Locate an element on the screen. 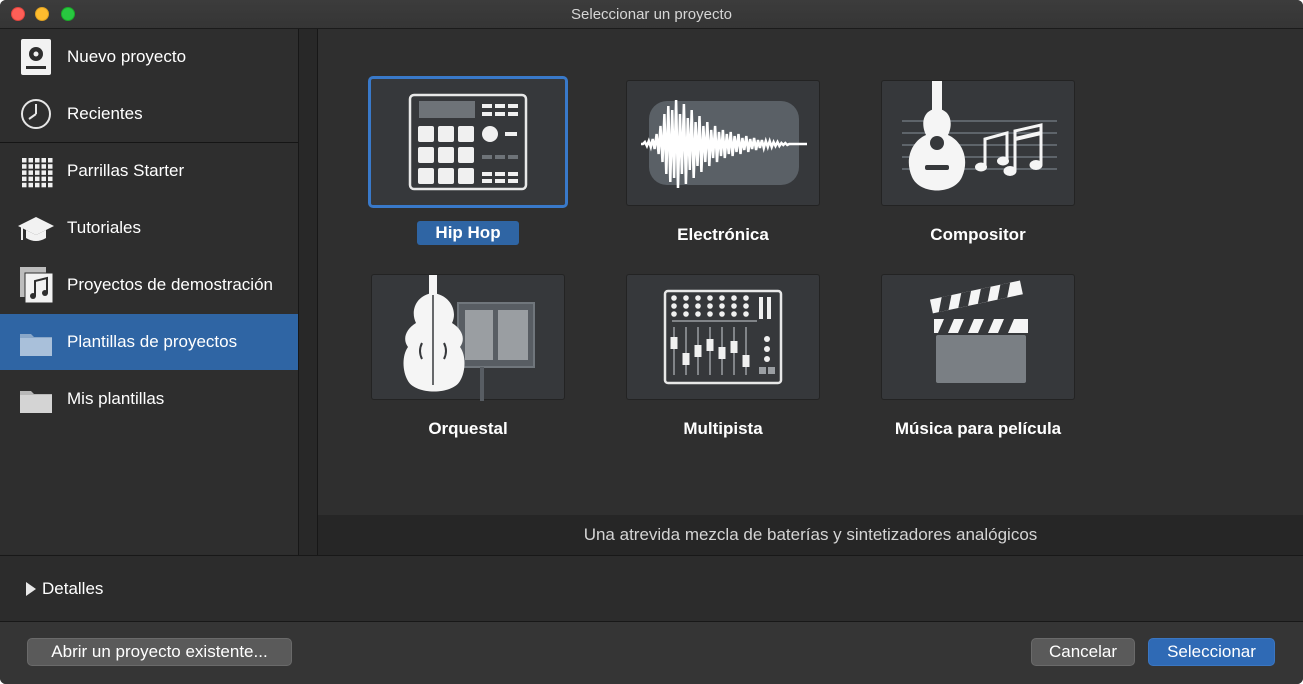 Image resolution: width=1303 pixels, height=684 pixels. sidebar-item-label: Proyectos de demostración is located at coordinates (170, 284).